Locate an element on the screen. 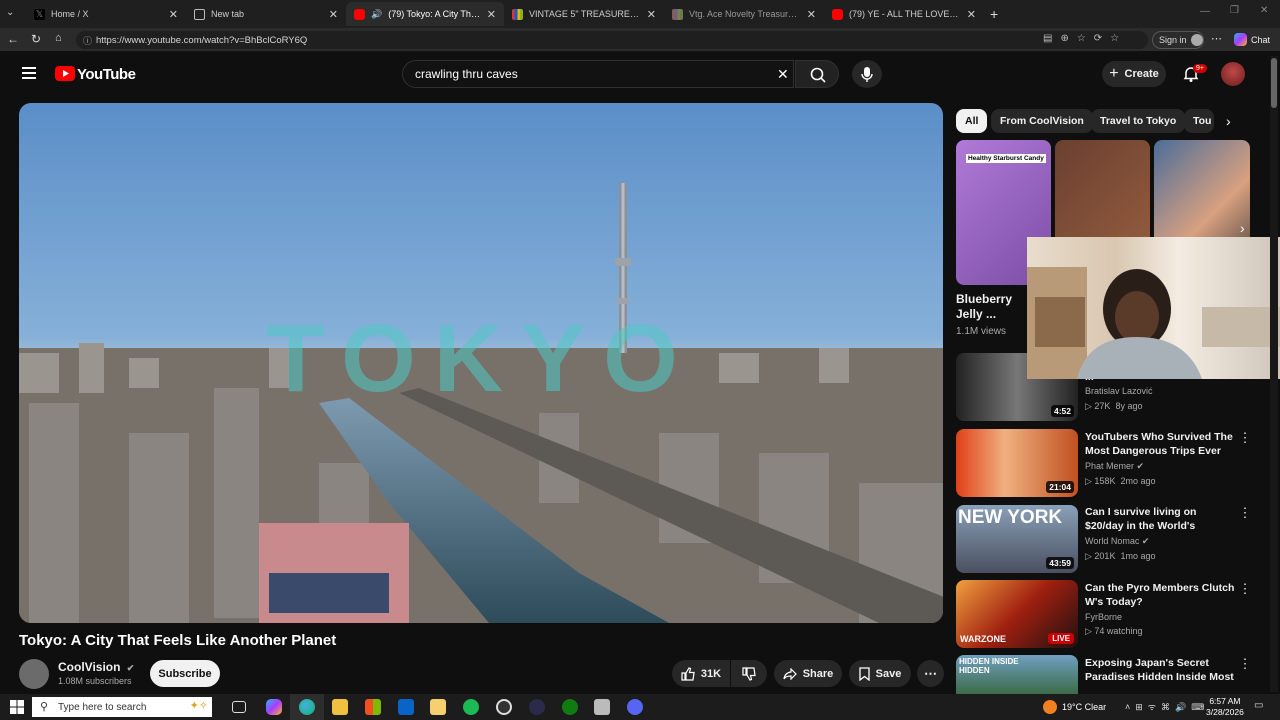 Image resolution: width=1280 pixels, height=720 pixels. discord-icon is located at coordinates (635, 707).